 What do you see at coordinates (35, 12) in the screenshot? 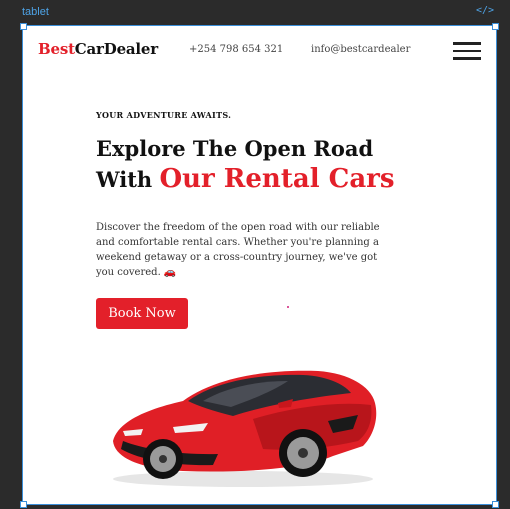
I see `frame-label: tablet` at bounding box center [35, 12].